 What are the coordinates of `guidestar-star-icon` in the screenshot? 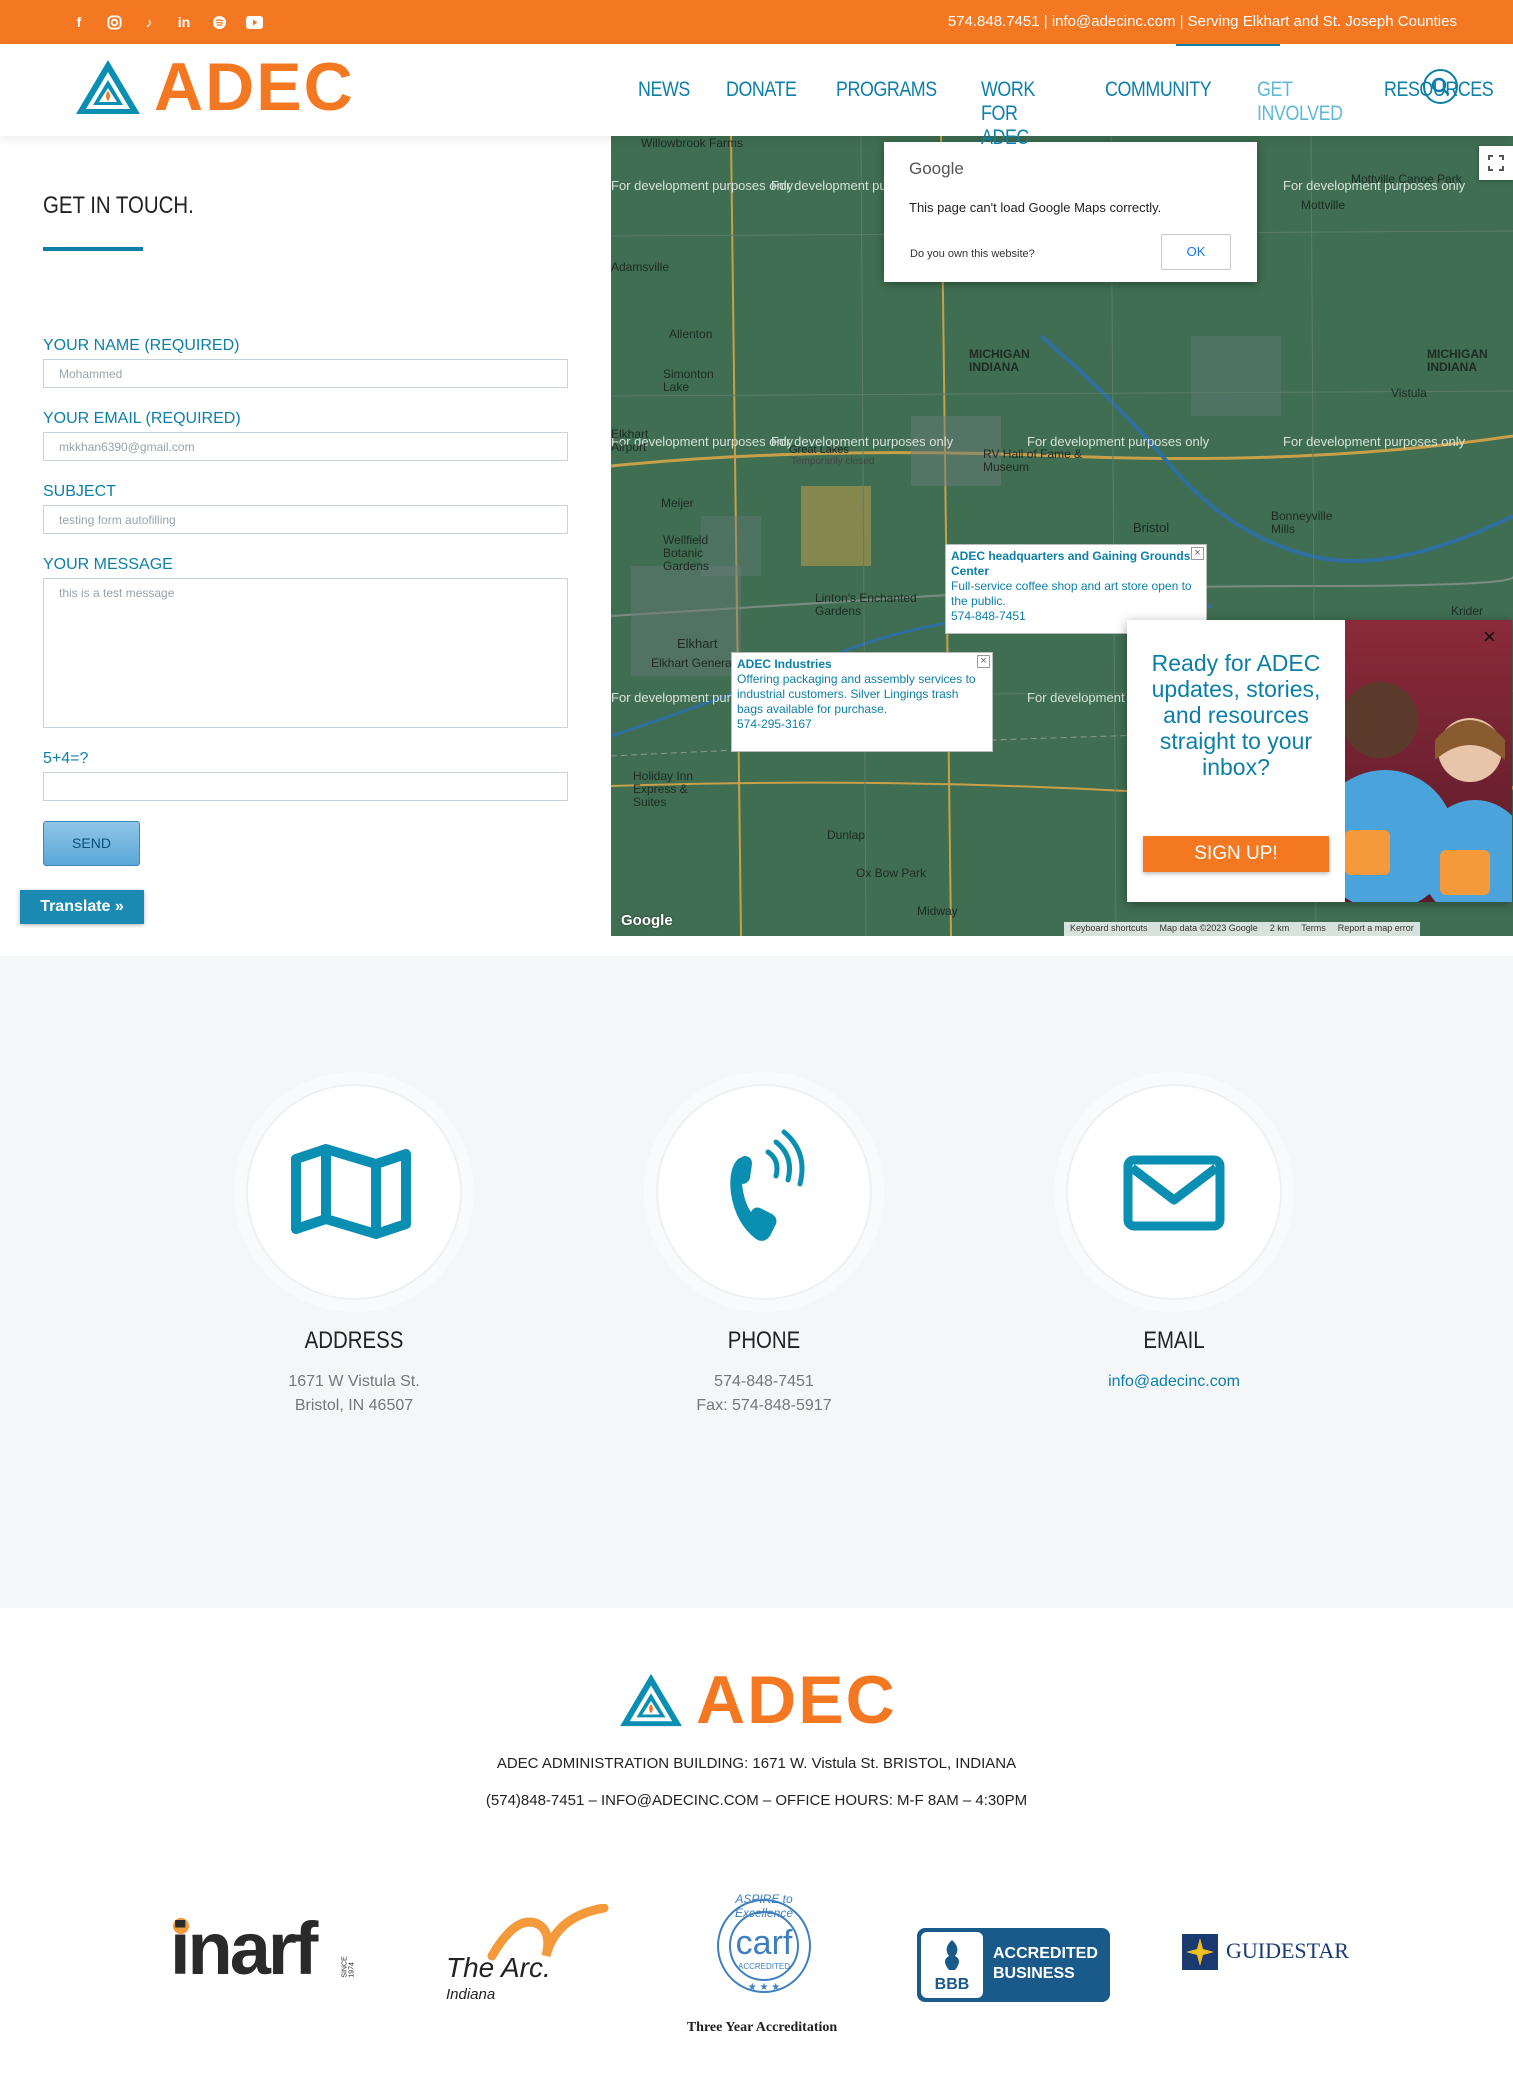 It's located at (1200, 1952).